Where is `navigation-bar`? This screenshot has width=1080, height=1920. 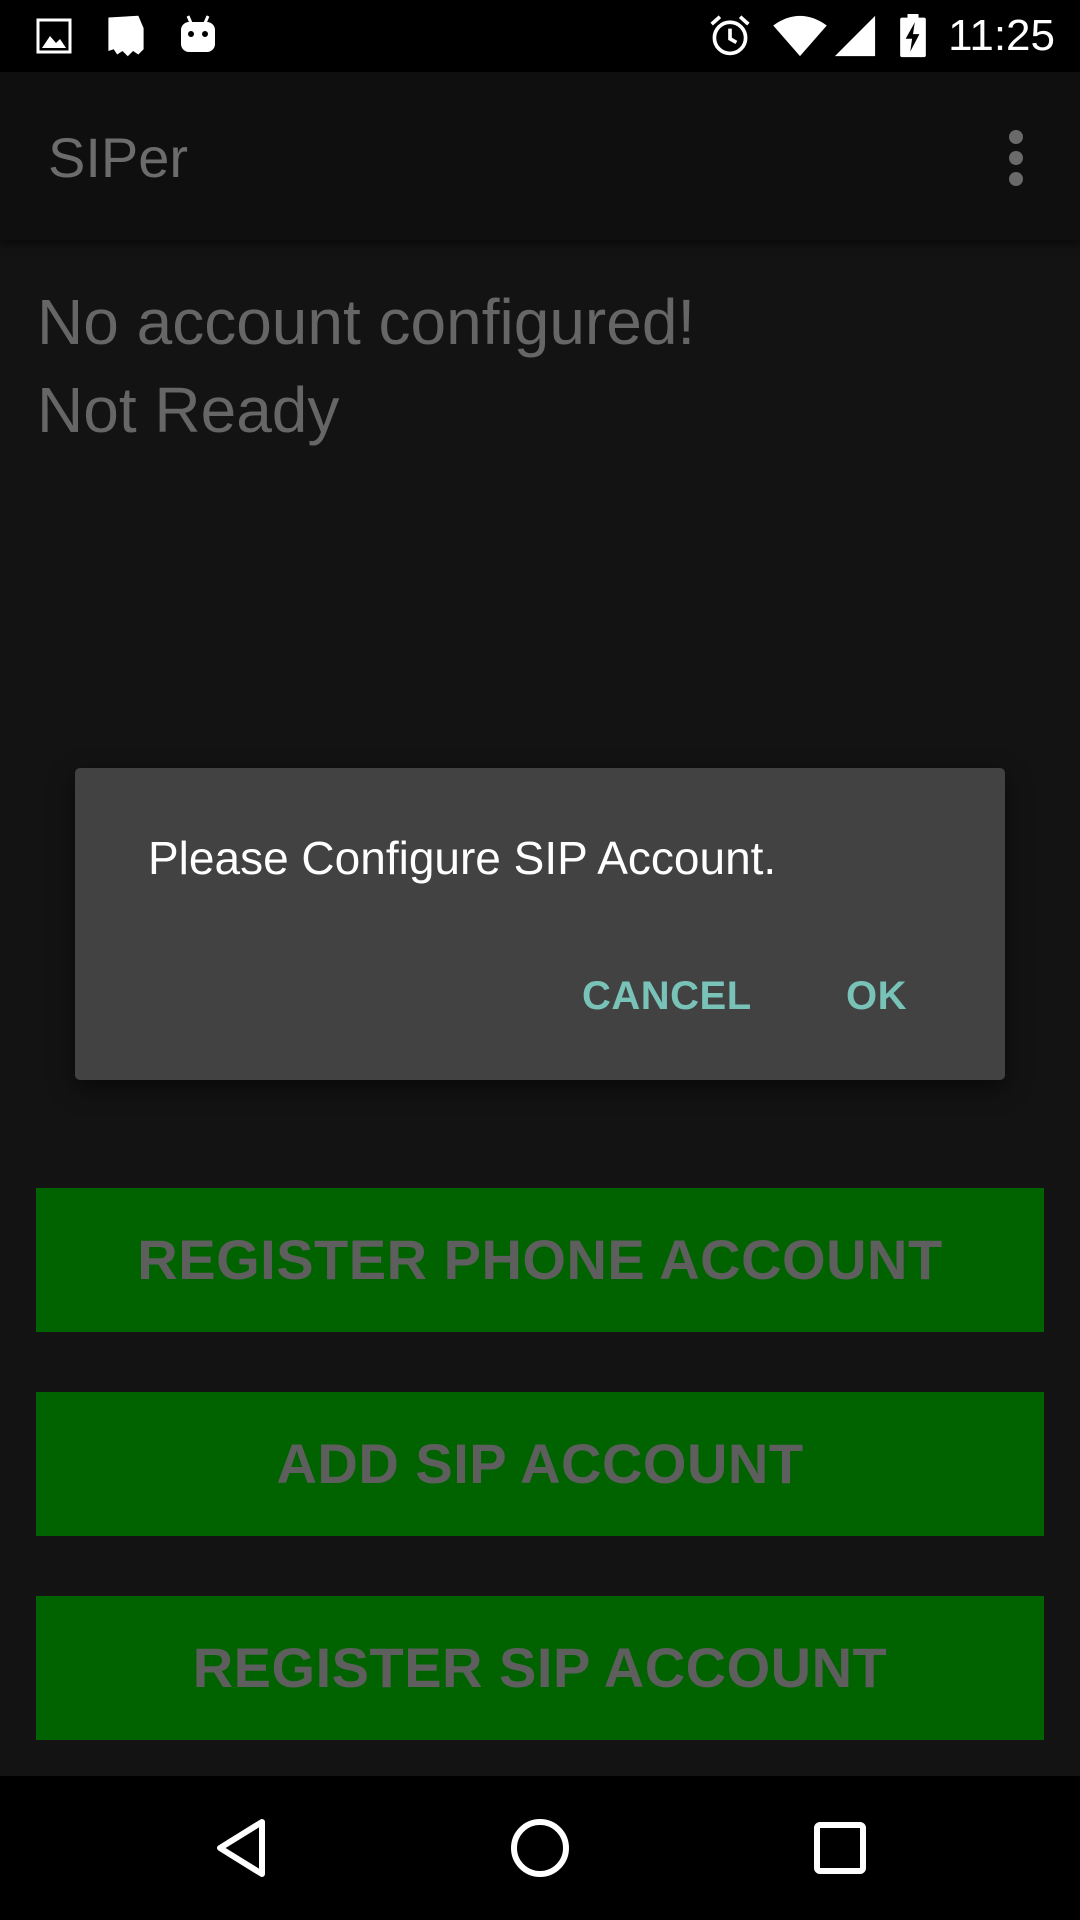 navigation-bar is located at coordinates (540, 1848).